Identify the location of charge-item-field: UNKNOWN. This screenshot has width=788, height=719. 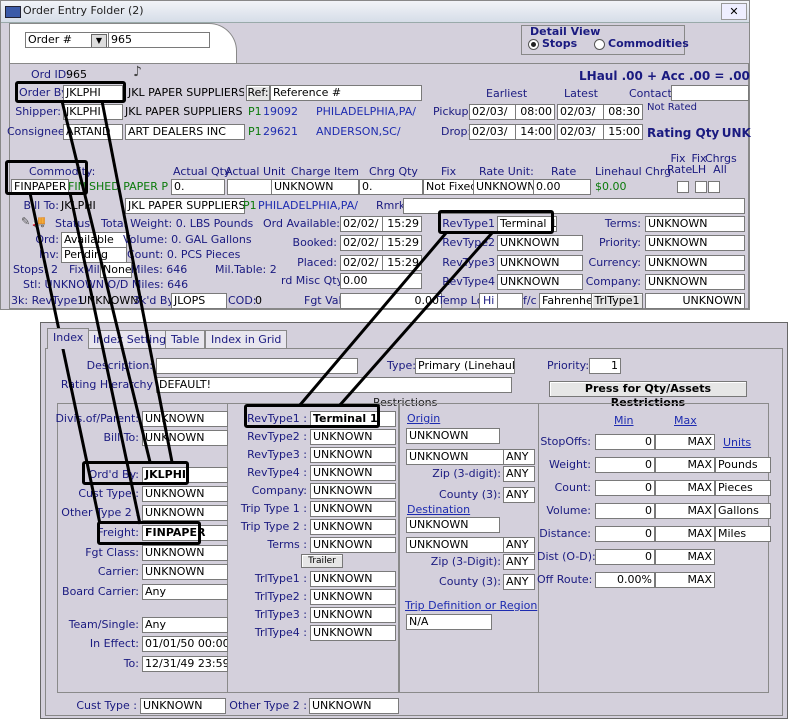
(315, 187).